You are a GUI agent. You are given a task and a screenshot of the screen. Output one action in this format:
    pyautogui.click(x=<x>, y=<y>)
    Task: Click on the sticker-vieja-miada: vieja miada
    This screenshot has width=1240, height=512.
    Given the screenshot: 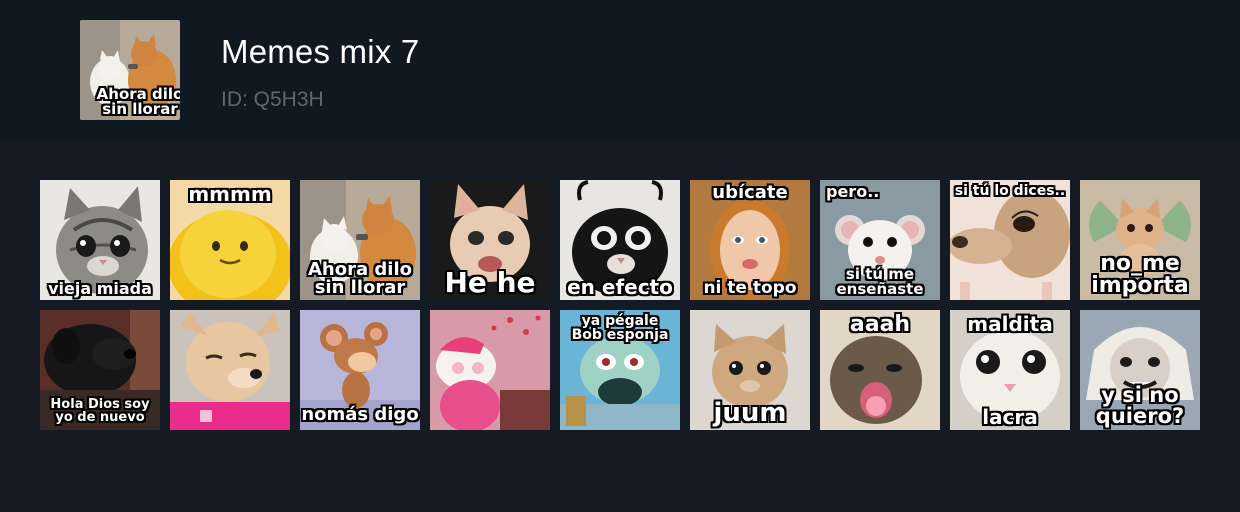 What is the action you would take?
    pyautogui.click(x=100, y=240)
    